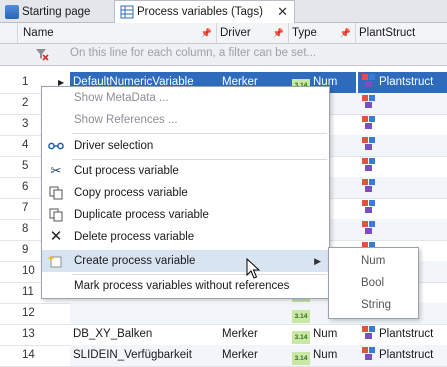 The height and width of the screenshot is (367, 447). I want to click on home-icon, so click(12, 11).